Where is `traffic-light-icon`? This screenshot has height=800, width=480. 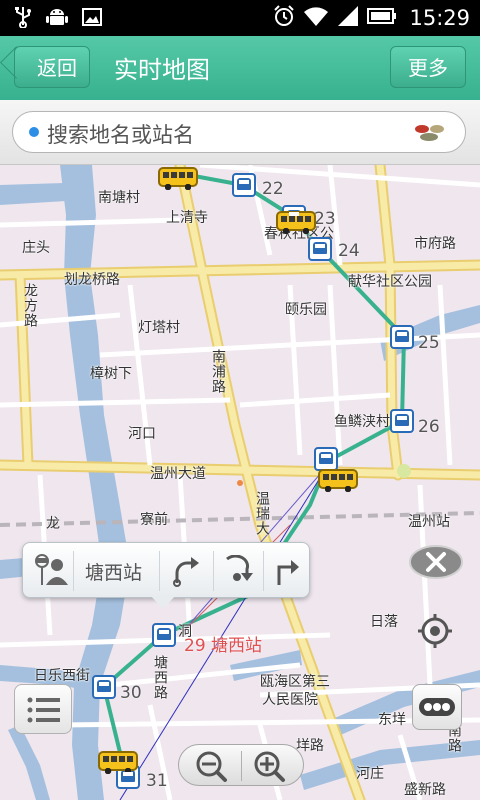 traffic-light-icon is located at coordinates (437, 709).